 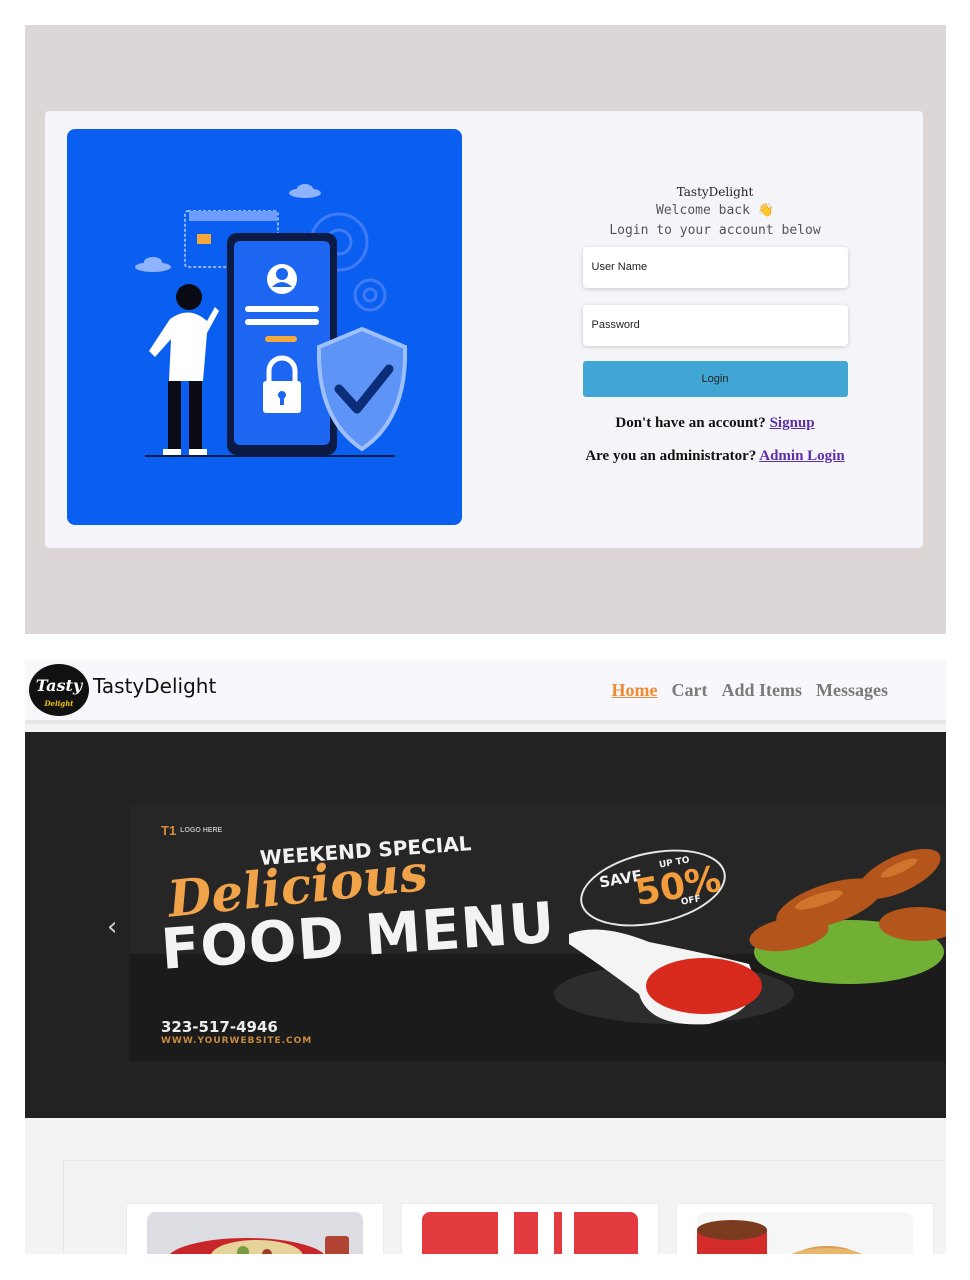 I want to click on security-illustration, so click(x=271, y=320).